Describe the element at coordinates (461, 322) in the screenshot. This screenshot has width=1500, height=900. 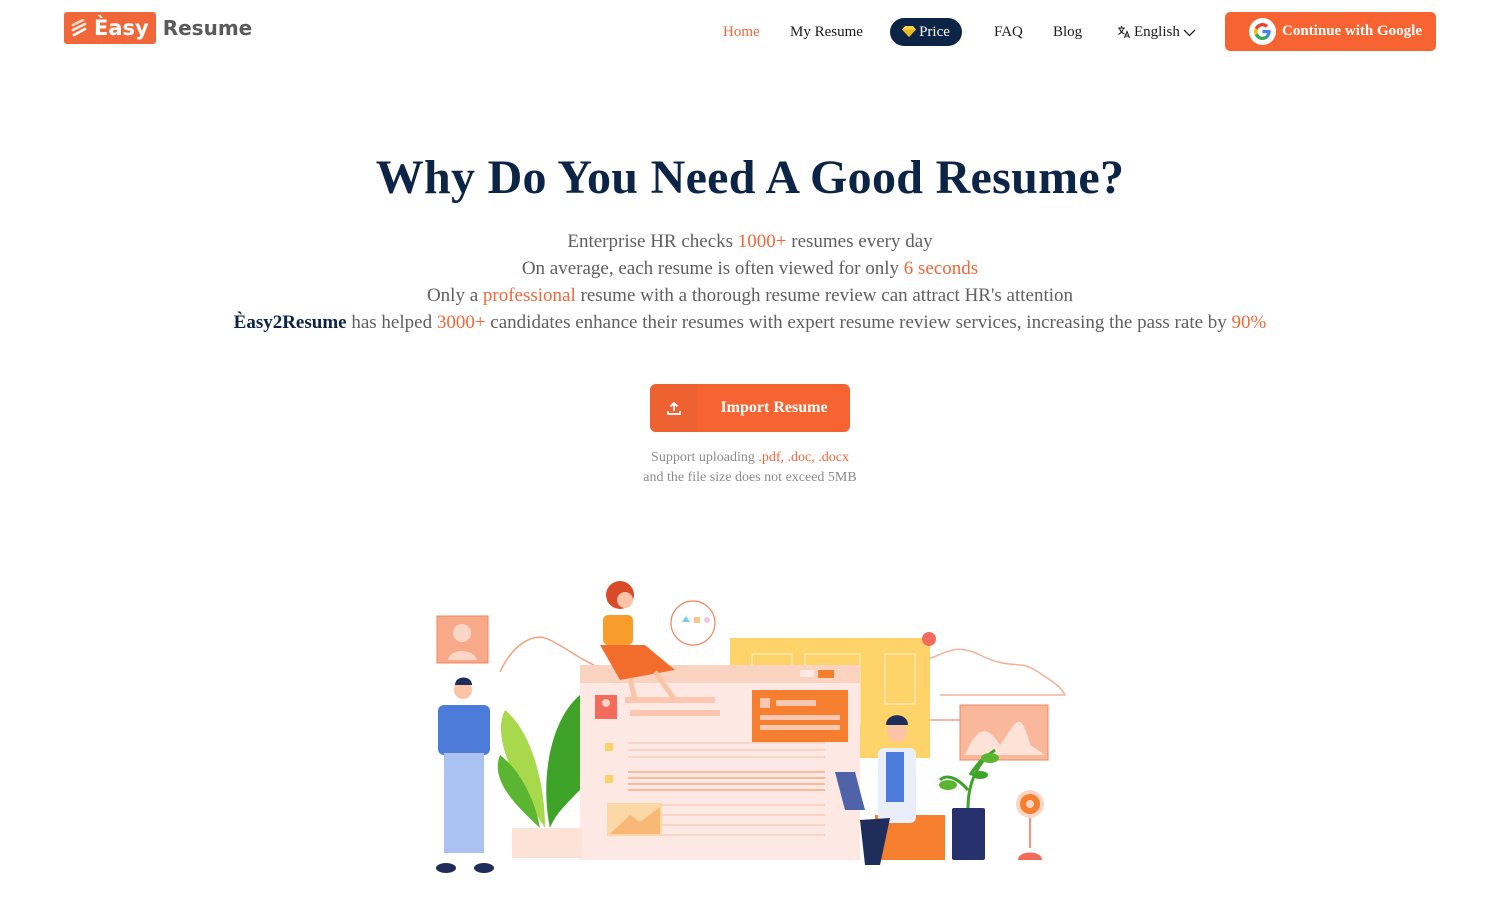
I see `highlight: 3000+` at that location.